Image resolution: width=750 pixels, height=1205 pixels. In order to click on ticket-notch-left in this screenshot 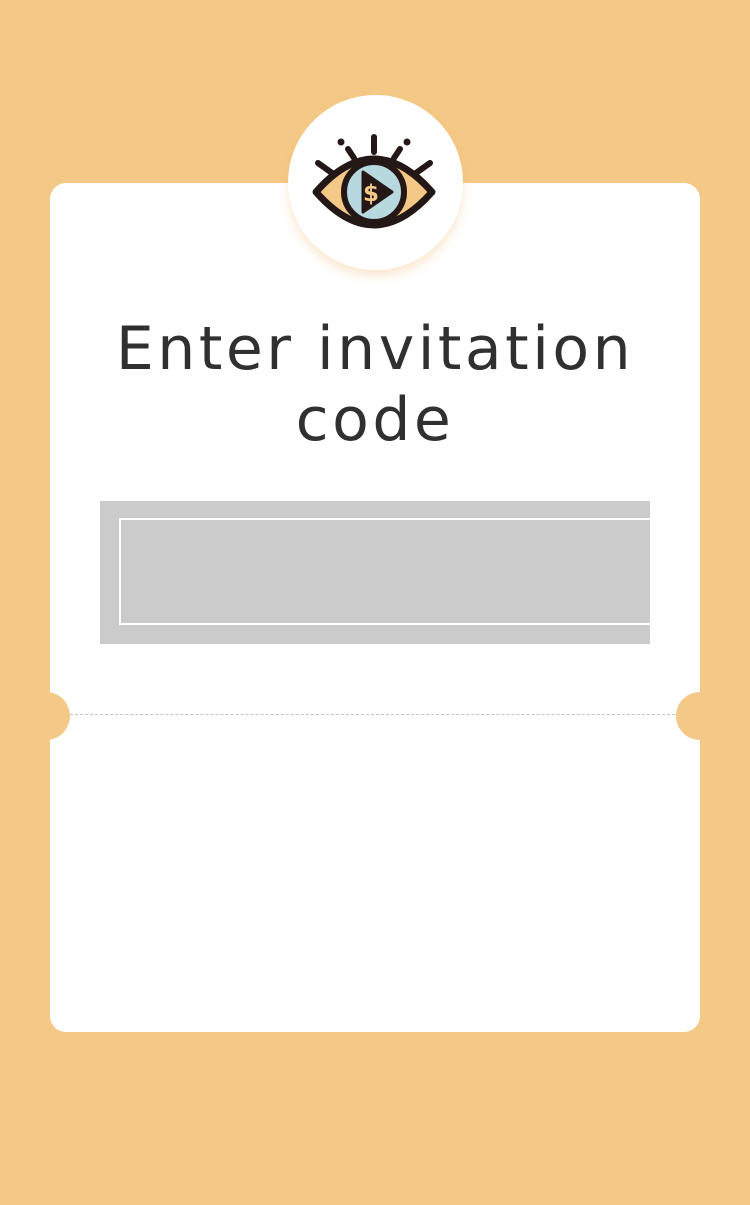, I will do `click(46, 716)`.